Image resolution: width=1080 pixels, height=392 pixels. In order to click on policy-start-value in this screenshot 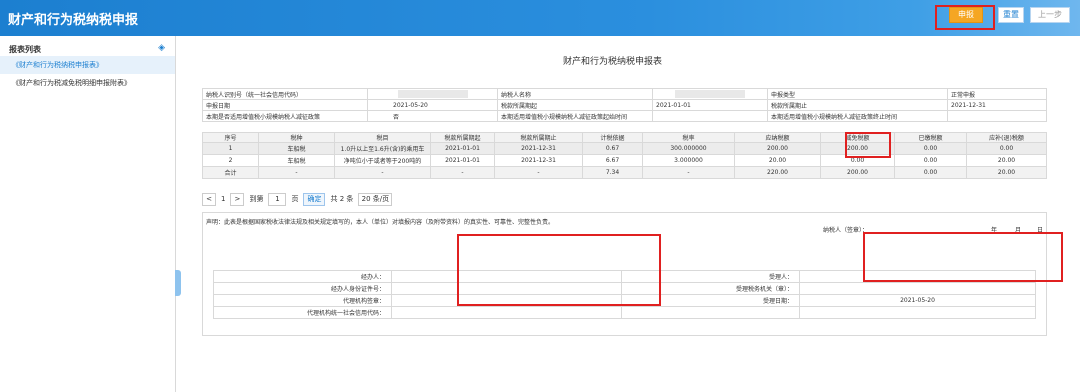, I will do `click(710, 116)`.